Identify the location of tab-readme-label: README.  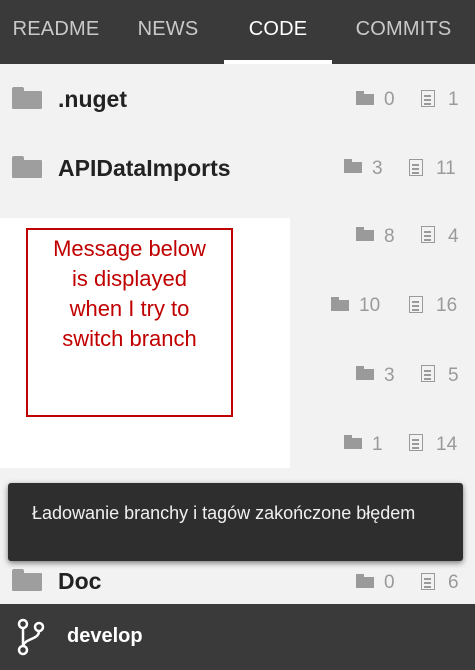
(56, 29).